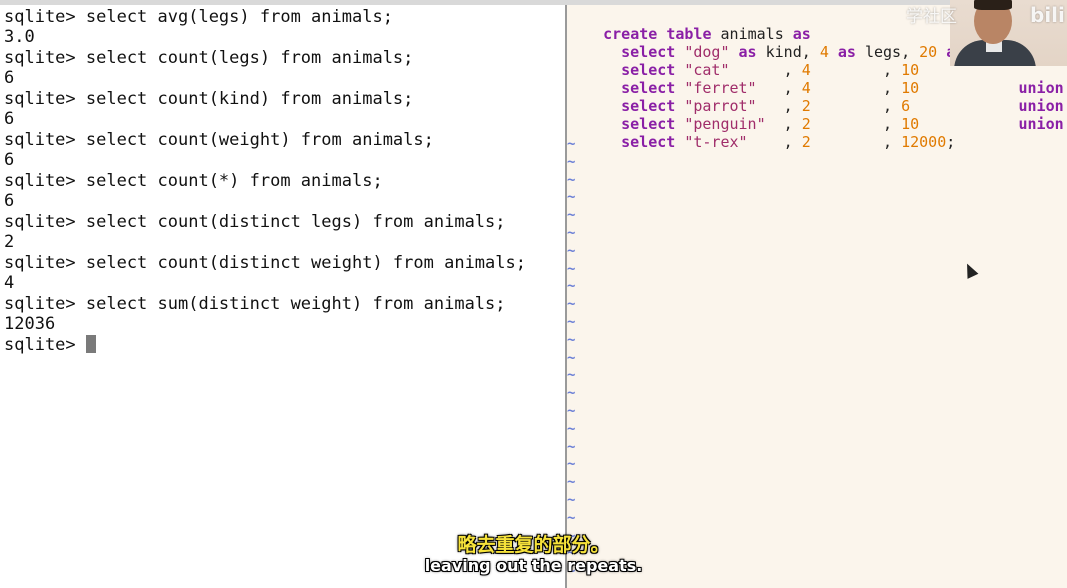 This screenshot has width=1067, height=588. What do you see at coordinates (533, 565) in the screenshot?
I see `subtitle-english: leaving out the repeats.` at bounding box center [533, 565].